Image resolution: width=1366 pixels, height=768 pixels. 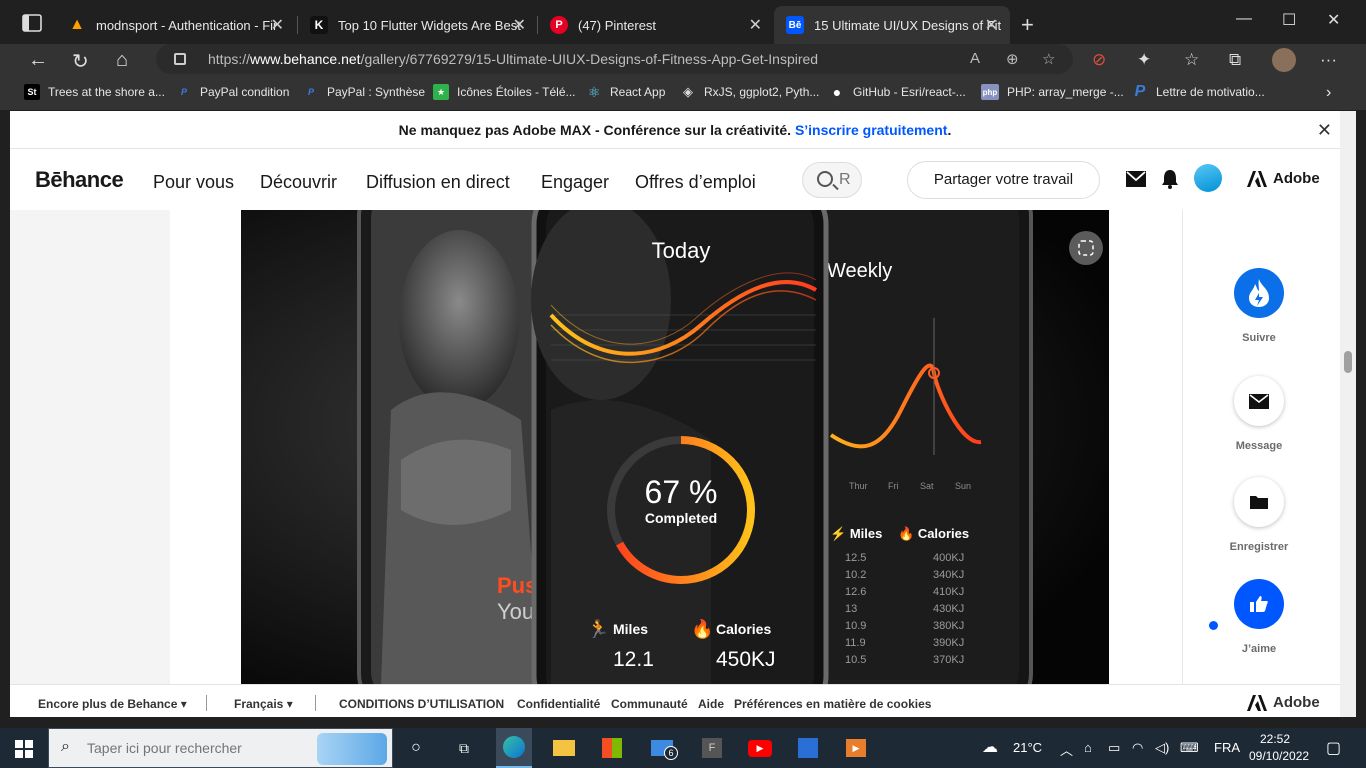 What do you see at coordinates (1003, 180) in the screenshot?
I see `share-work-button: Partager votre travail` at bounding box center [1003, 180].